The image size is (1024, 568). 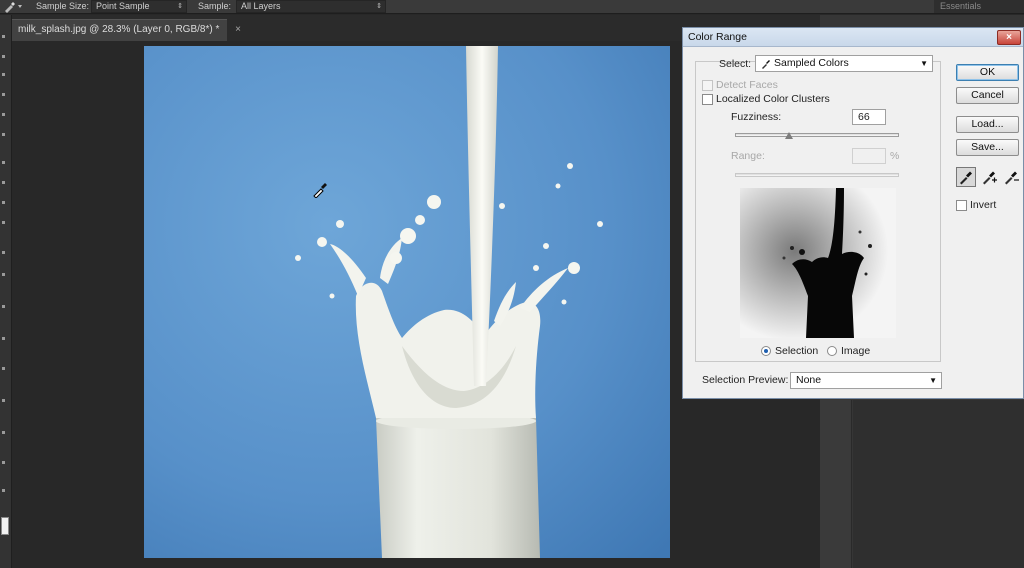 I want to click on sample-value: All Layers, so click(x=261, y=6).